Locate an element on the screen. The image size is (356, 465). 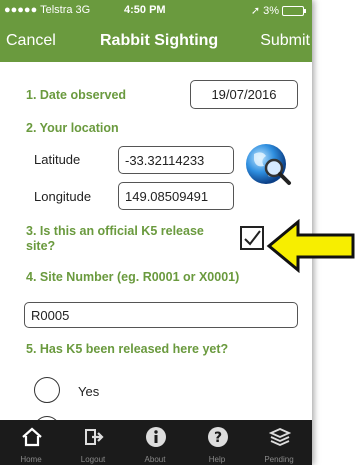
battery-icon is located at coordinates (294, 10).